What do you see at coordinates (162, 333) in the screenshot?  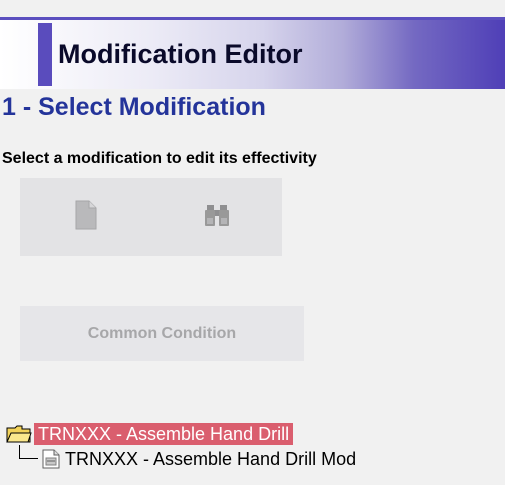 I see `common-condition-button: Common Condition` at bounding box center [162, 333].